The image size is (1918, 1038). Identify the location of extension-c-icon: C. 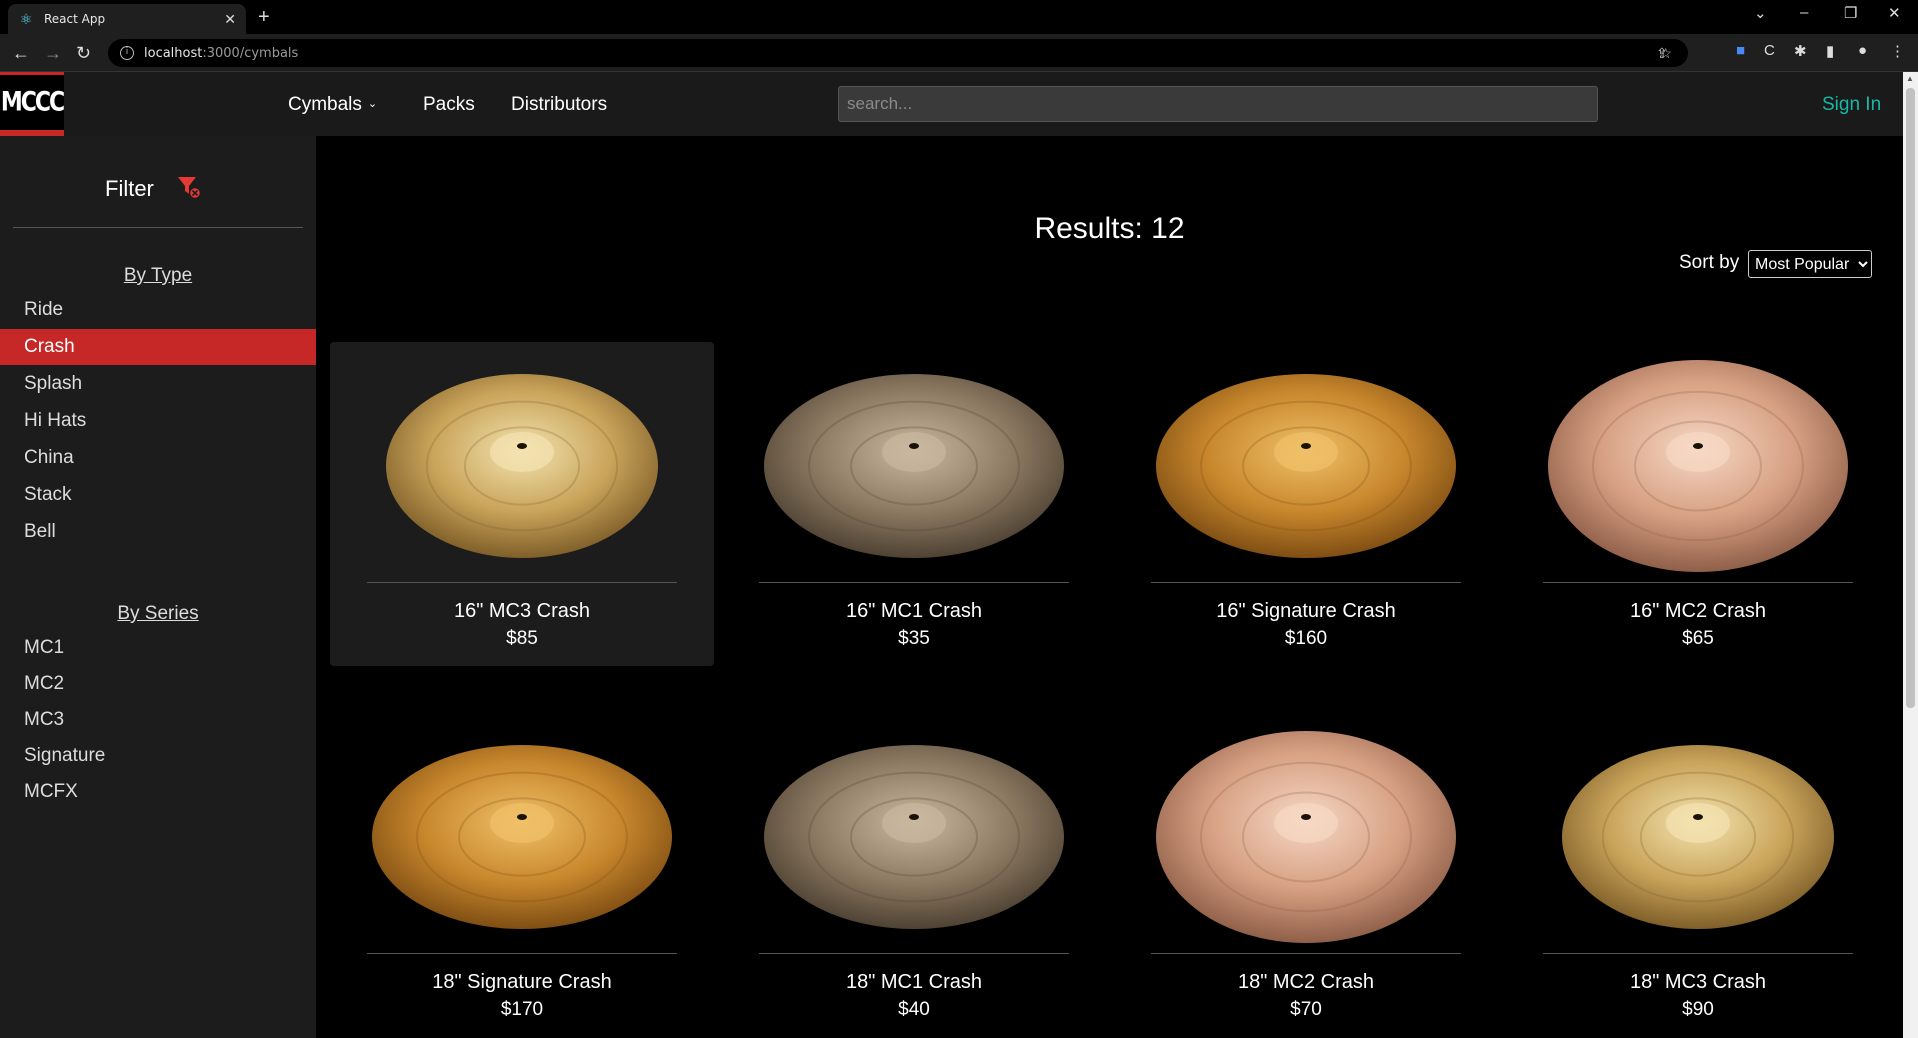
(1769, 50).